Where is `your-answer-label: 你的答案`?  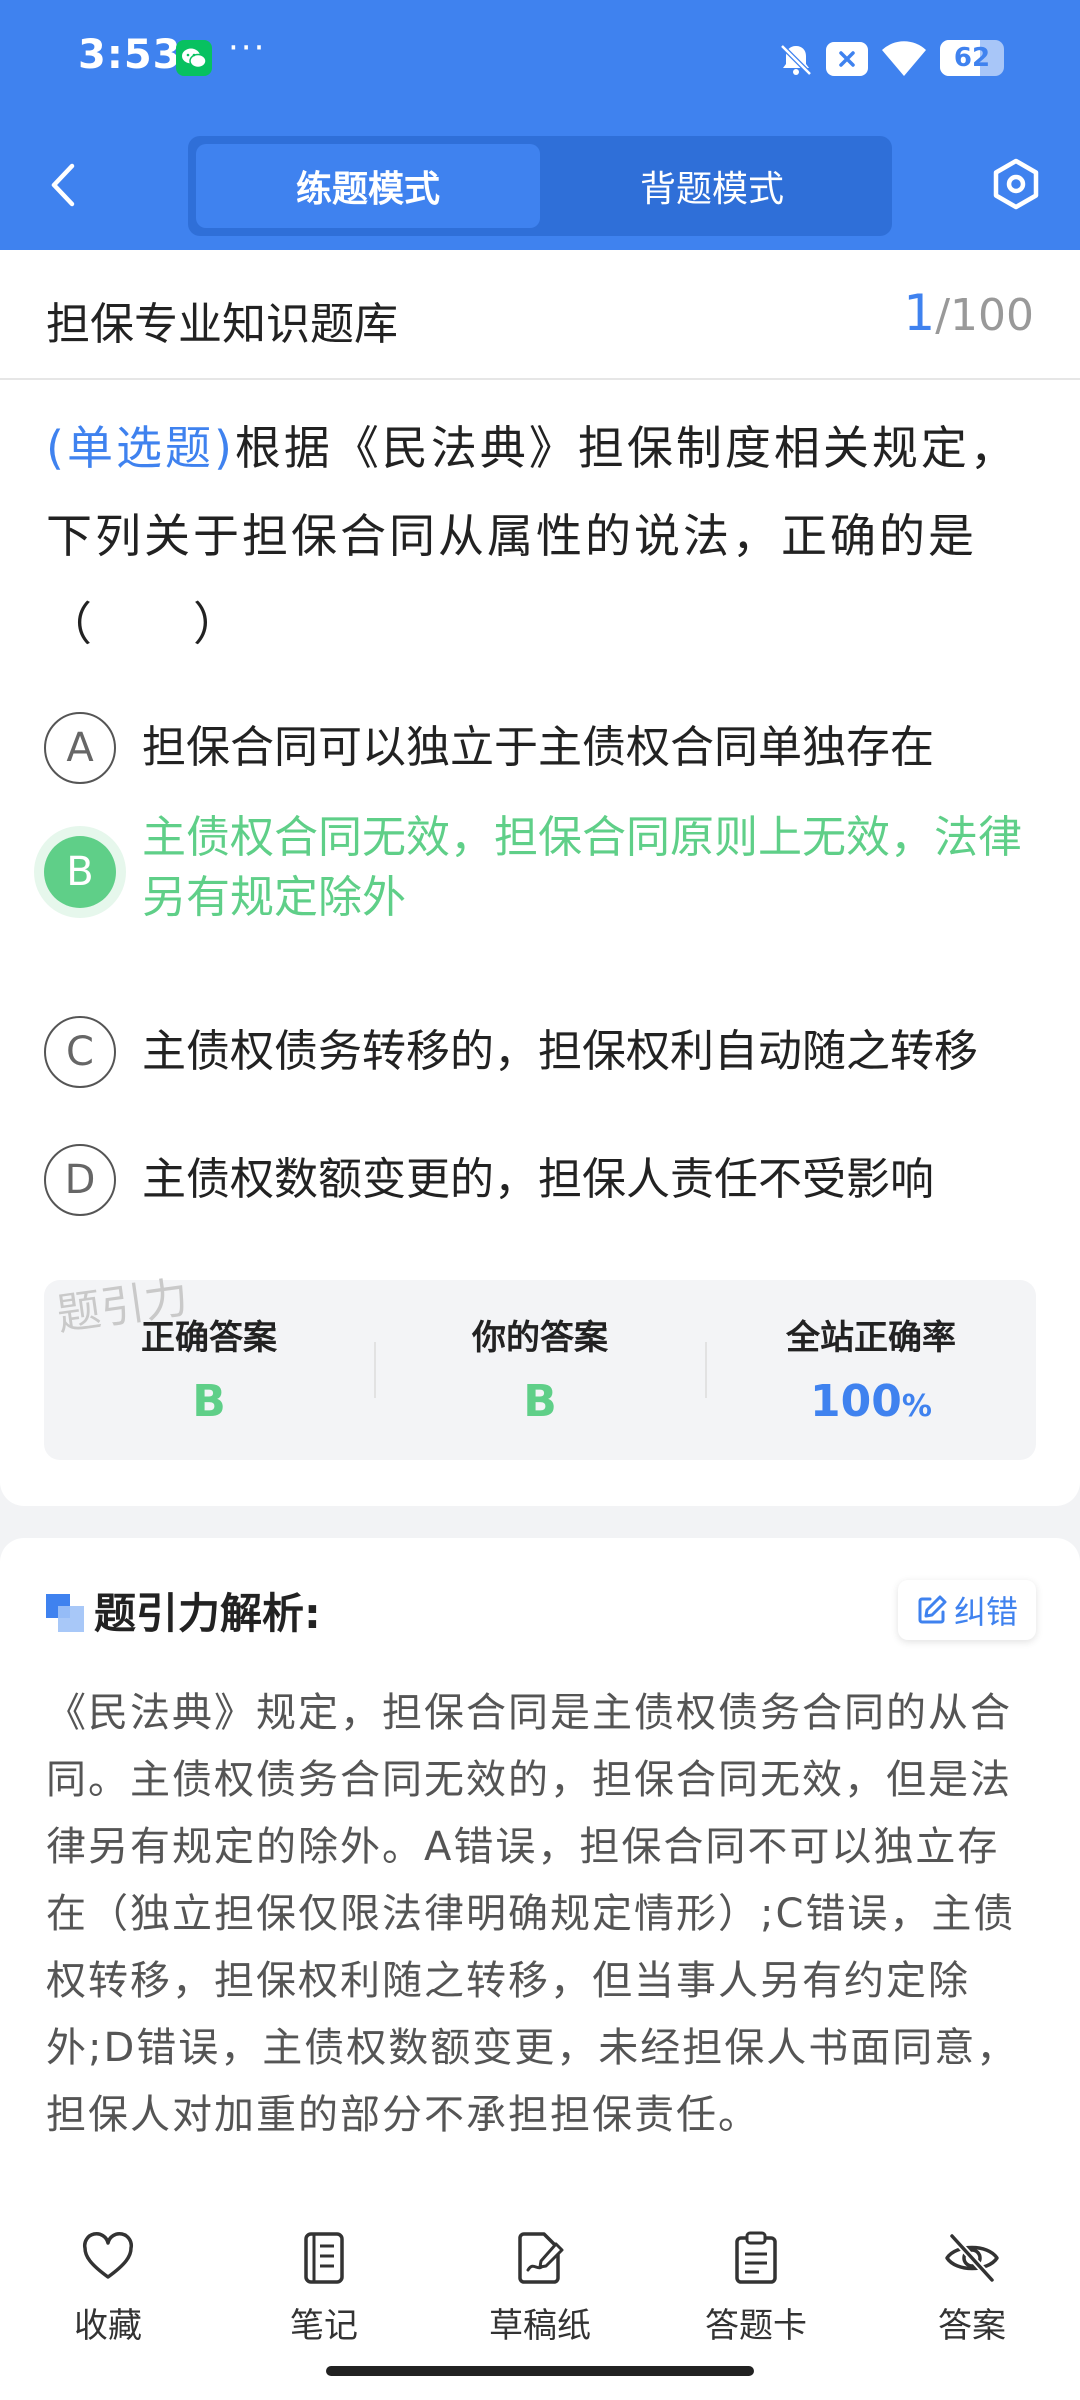
your-answer-label: 你的答案 is located at coordinates (540, 1338).